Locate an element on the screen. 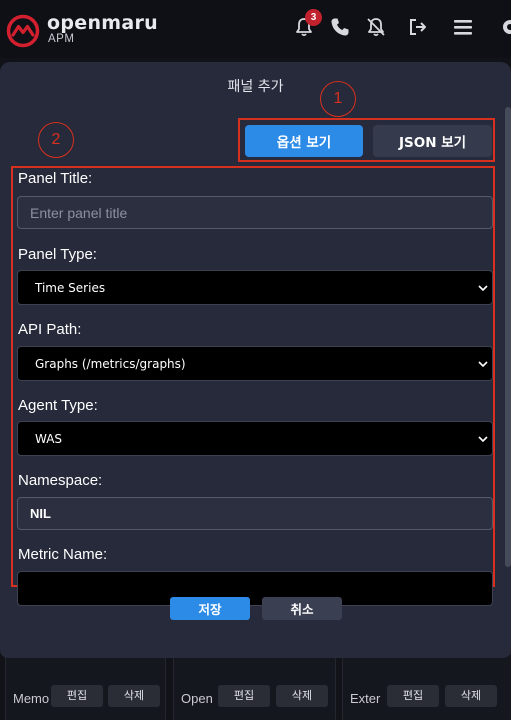 The image size is (511, 720). agent-type-label: Agent Type: is located at coordinates (58, 405).